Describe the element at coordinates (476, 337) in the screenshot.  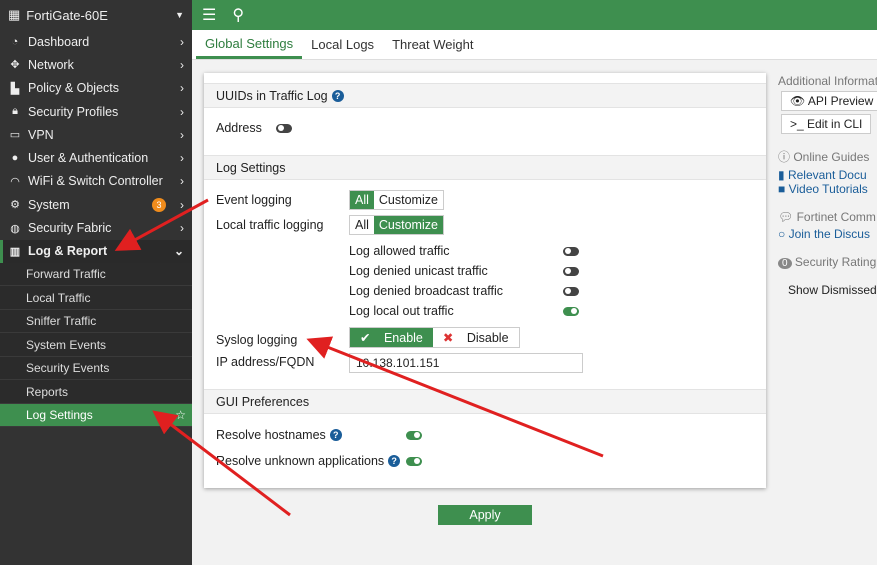
I see `syslog-disable-option: ✖ Disable` at that location.